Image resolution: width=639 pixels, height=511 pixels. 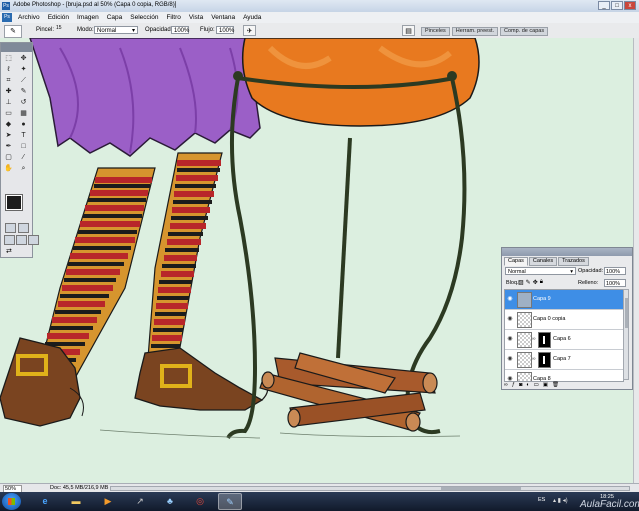 What do you see at coordinates (8, 125) in the screenshot?
I see `blur-icon: ◆` at bounding box center [8, 125].